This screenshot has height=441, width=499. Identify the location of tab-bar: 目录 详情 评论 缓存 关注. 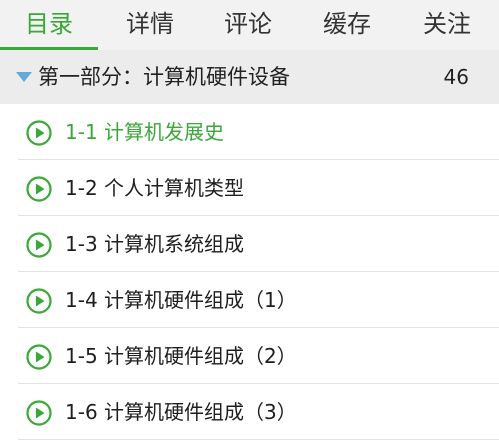
(249, 25).